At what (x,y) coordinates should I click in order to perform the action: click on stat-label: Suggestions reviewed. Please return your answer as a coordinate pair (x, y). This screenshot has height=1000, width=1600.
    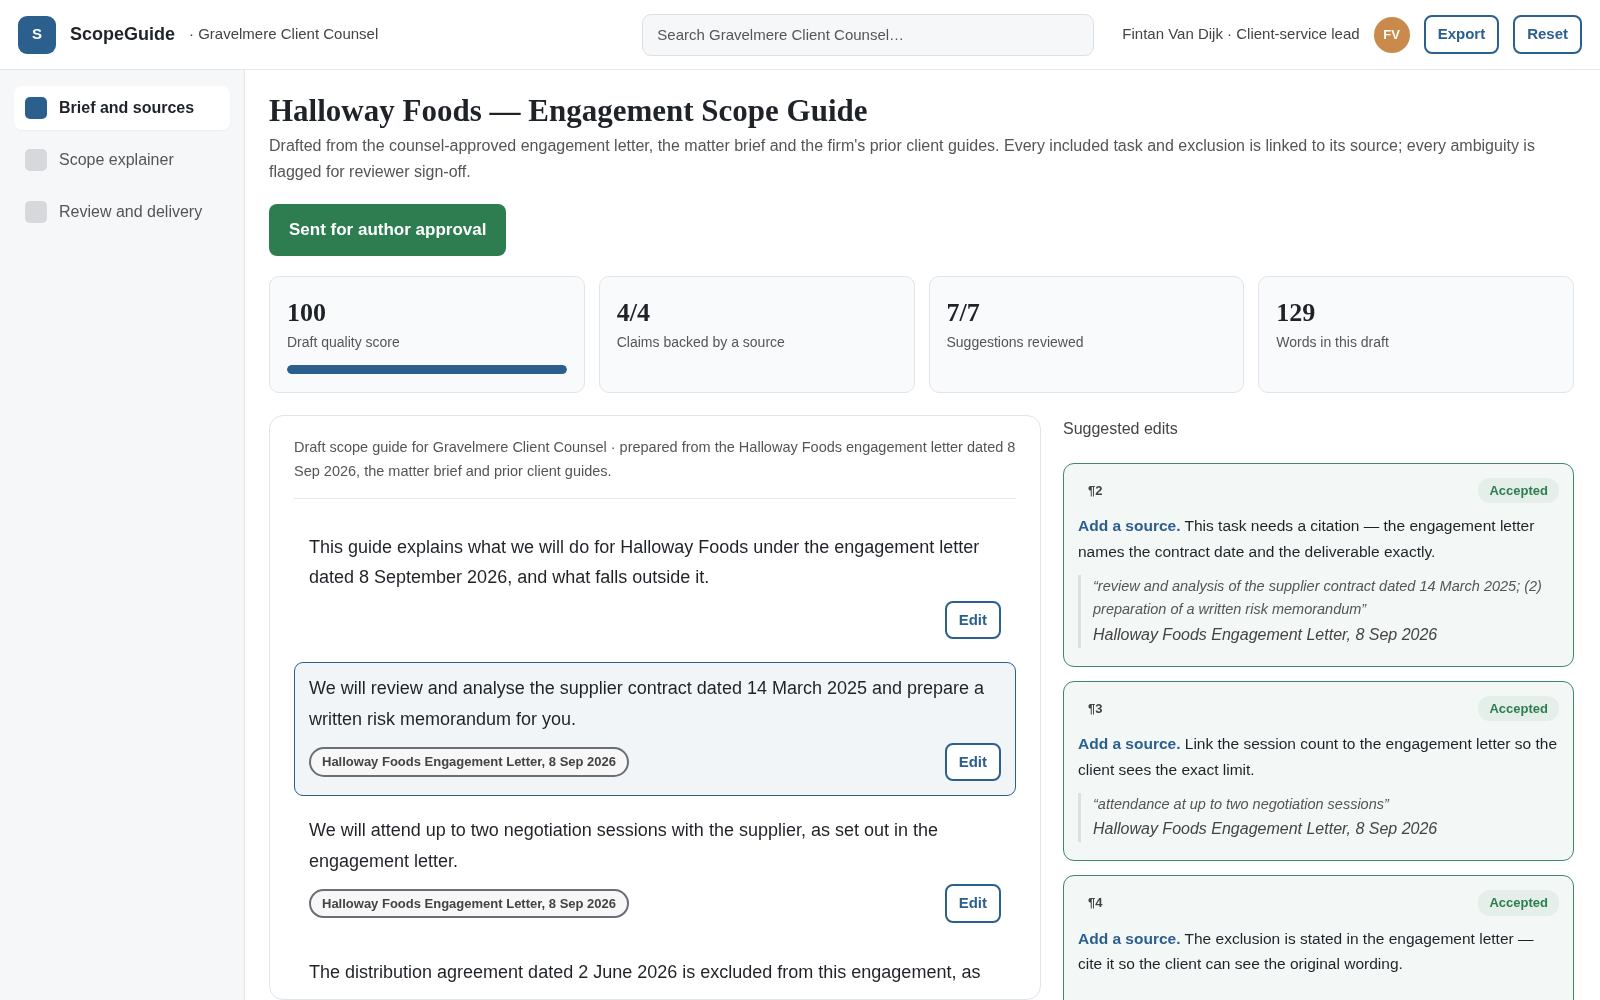
    Looking at the image, I should click on (1015, 343).